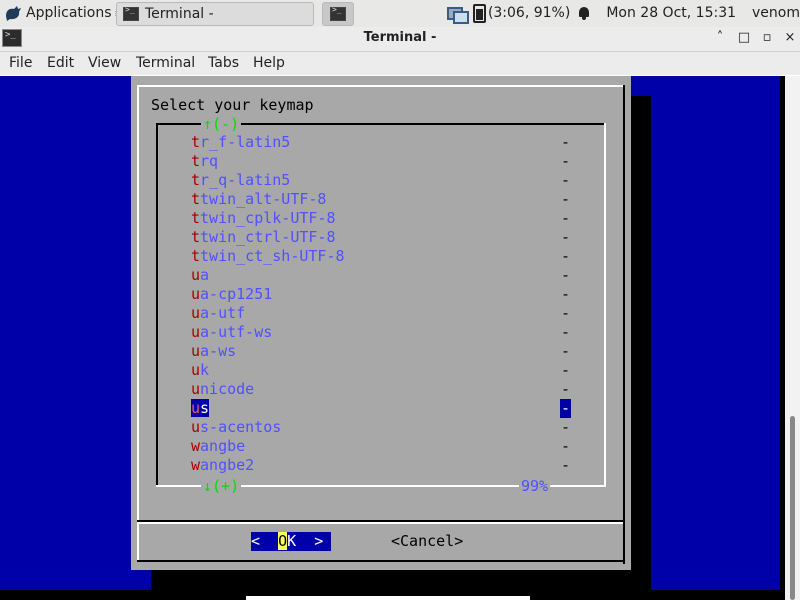 The width and height of the screenshot is (800, 600). What do you see at coordinates (20, 63) in the screenshot?
I see `menu-file: File` at bounding box center [20, 63].